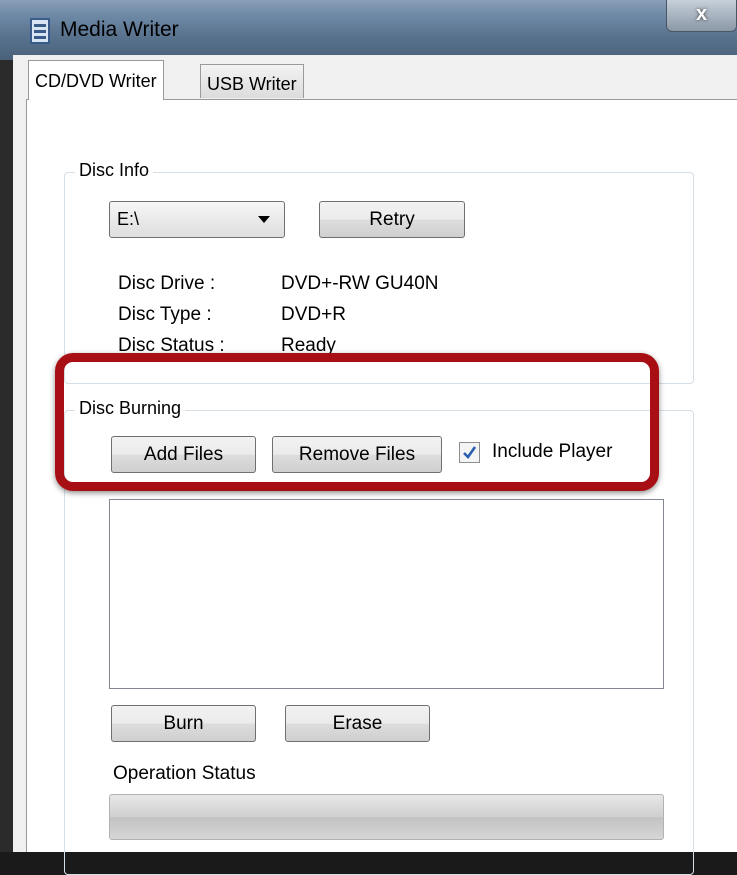 Image resolution: width=737 pixels, height=875 pixels. What do you see at coordinates (119, 29) in the screenshot?
I see `window-title: Media Writer` at bounding box center [119, 29].